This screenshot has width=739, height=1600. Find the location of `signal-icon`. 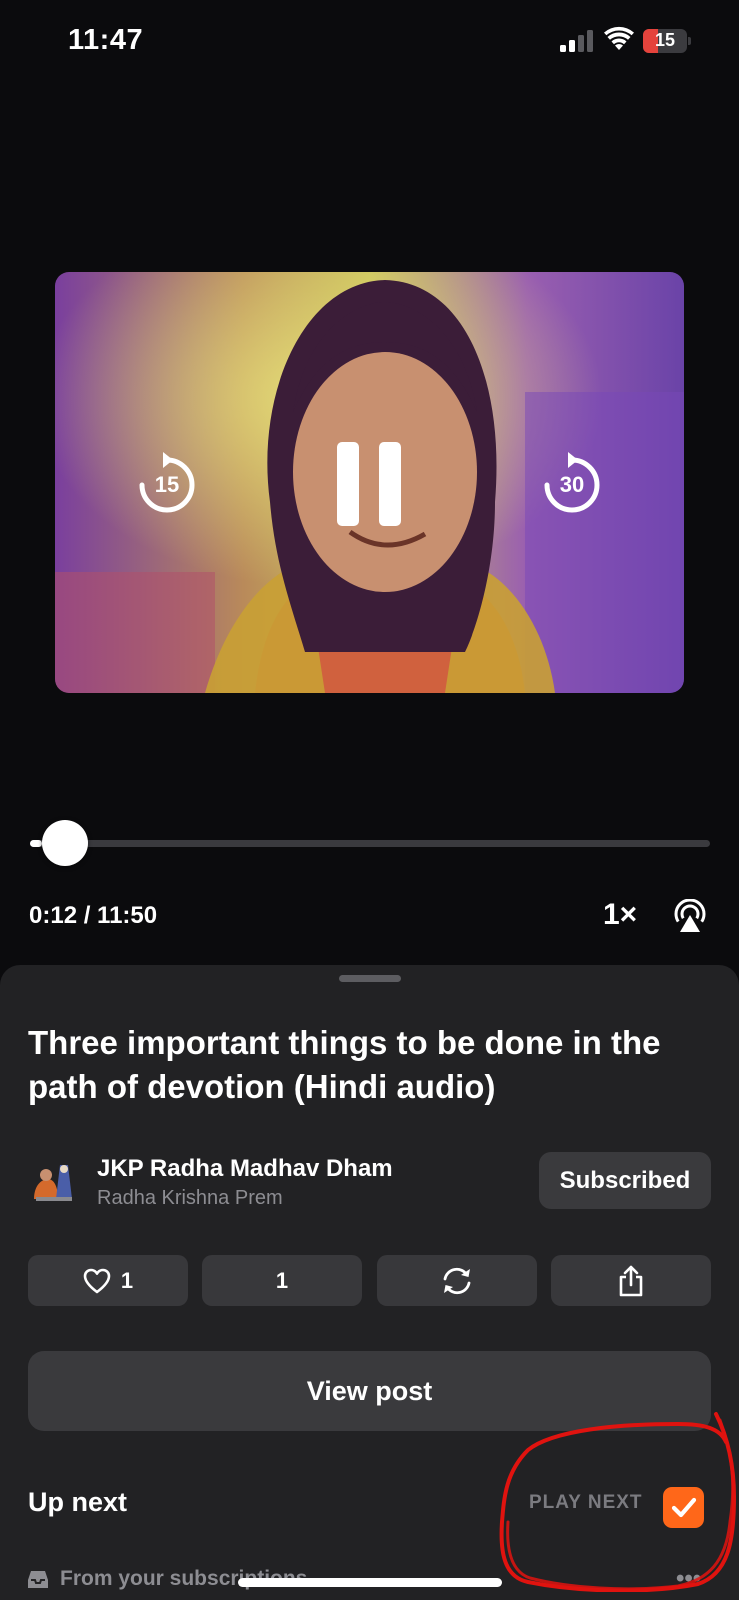

signal-icon is located at coordinates (576, 41).